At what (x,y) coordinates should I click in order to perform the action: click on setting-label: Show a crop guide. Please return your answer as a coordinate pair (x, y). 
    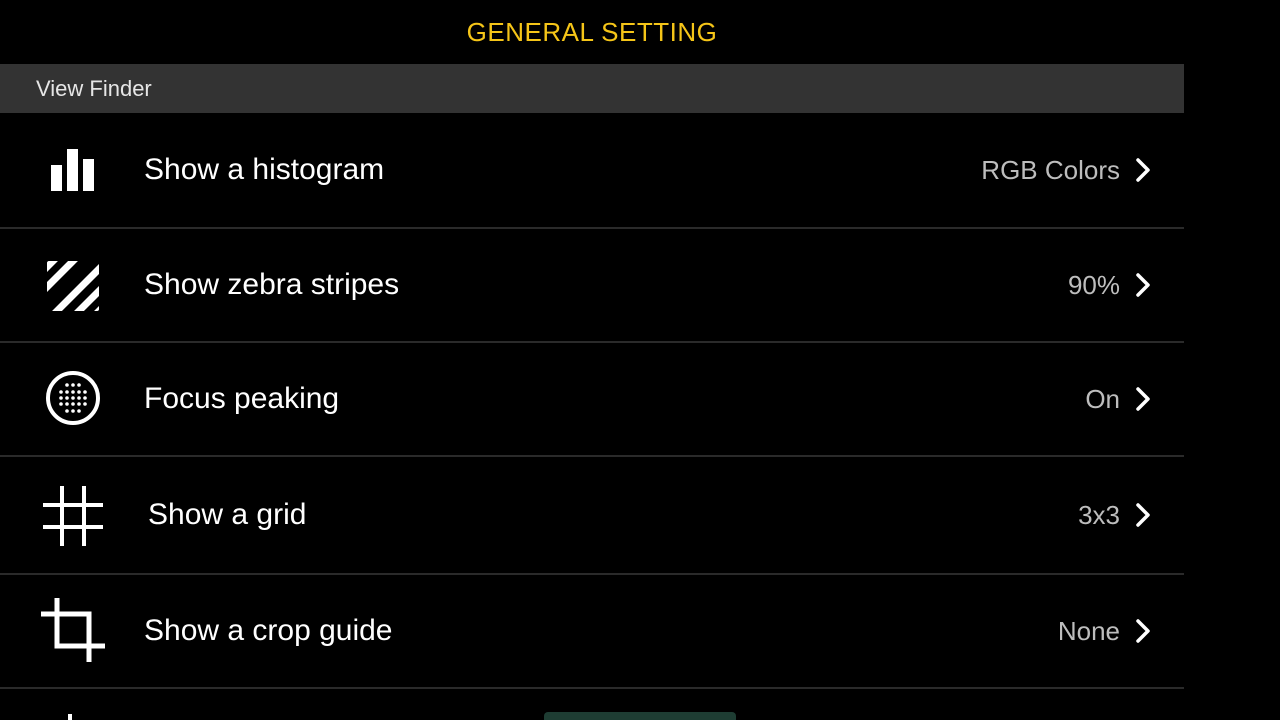
    Looking at the image, I should click on (268, 630).